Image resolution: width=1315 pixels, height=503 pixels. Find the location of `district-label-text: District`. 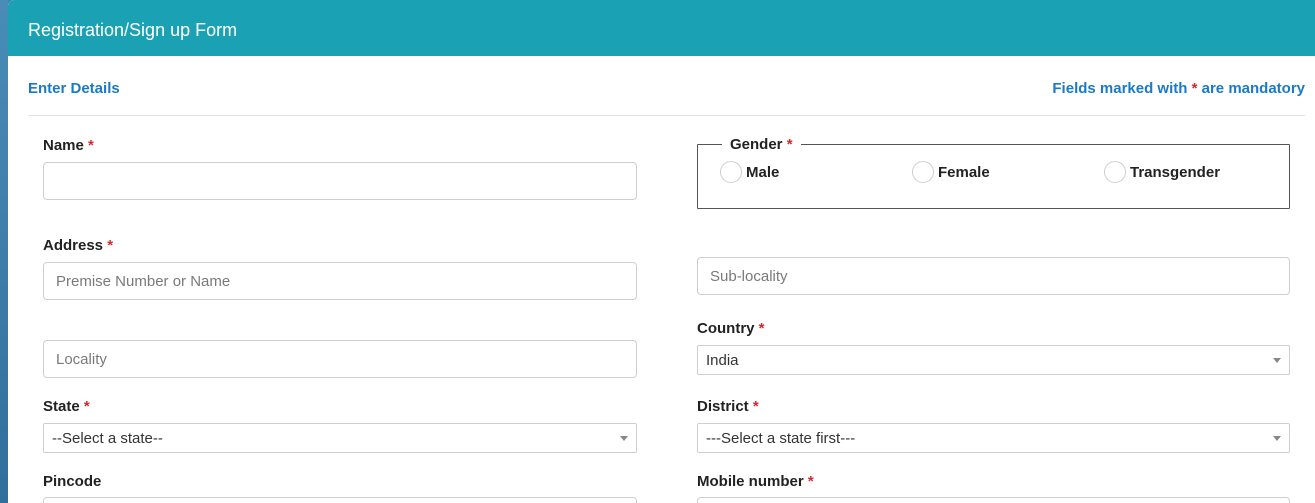

district-label-text: District is located at coordinates (723, 406).